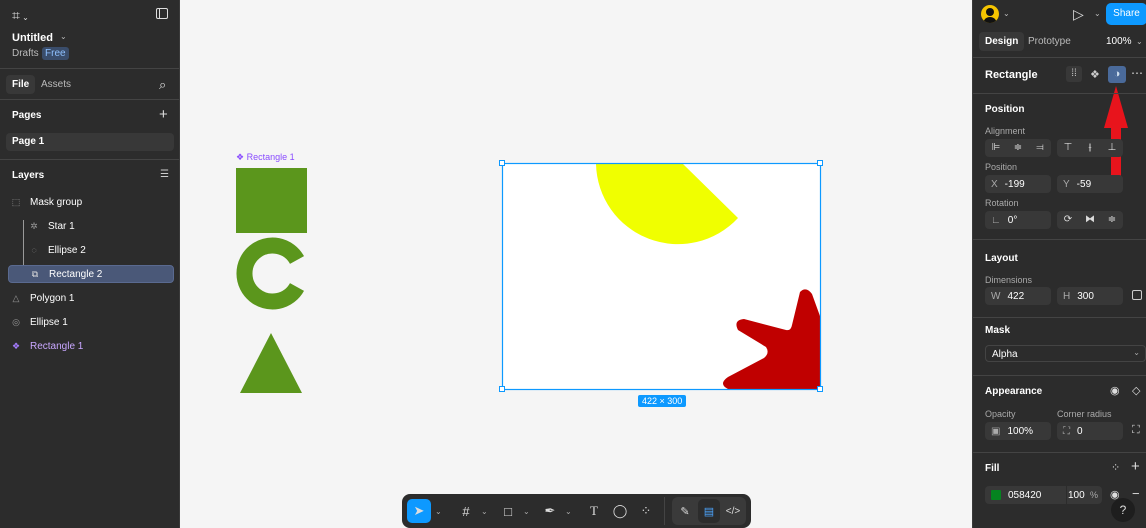 Image resolution: width=1146 pixels, height=528 pixels. Describe the element at coordinates (576, 511) in the screenshot. I see `bottom-toolbar: ➤ ⌄ # ⌄ □ ⌄ ✒ ⌄ T ◯ ⁘ ✎ ▤ </>` at that location.